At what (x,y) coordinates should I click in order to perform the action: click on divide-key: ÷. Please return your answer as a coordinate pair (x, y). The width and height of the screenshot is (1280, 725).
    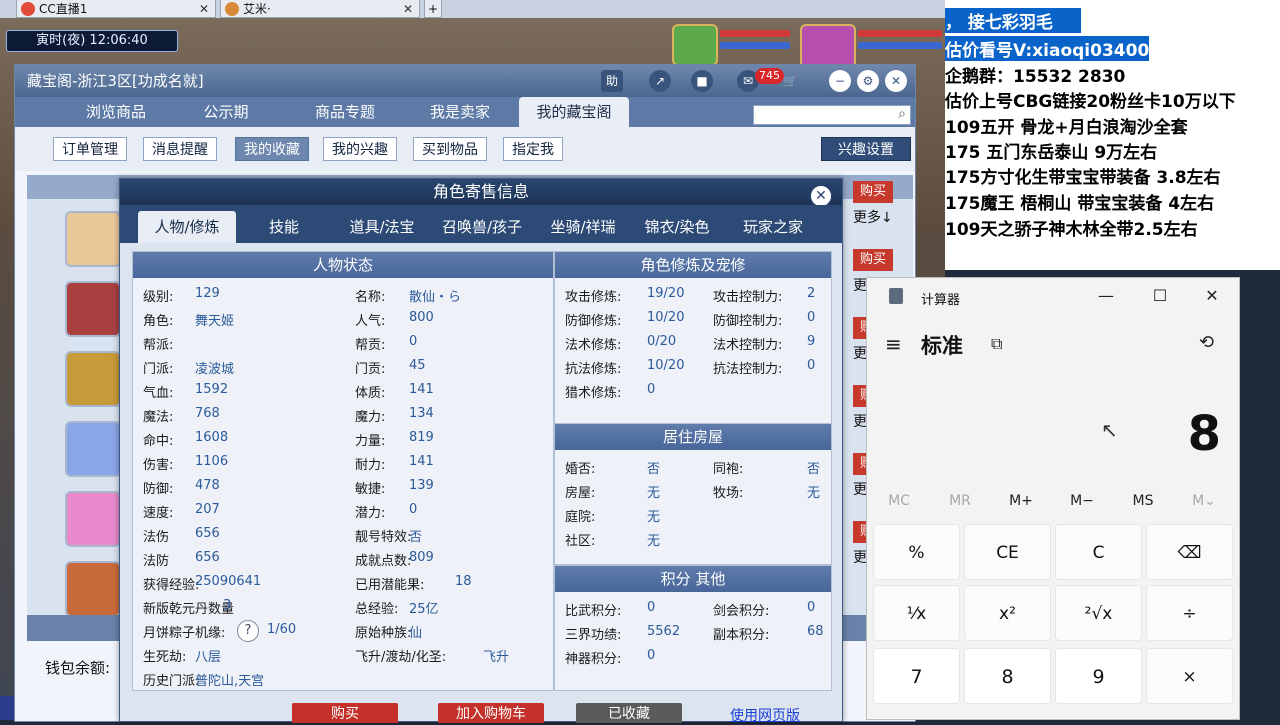
    Looking at the image, I should click on (1189, 613).